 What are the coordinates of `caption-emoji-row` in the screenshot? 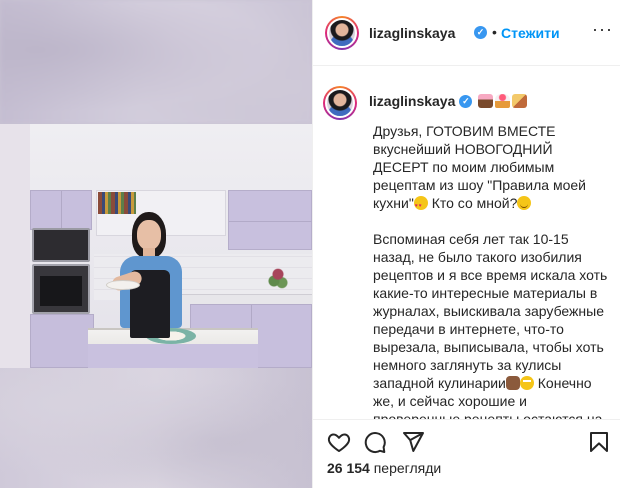 It's located at (503, 101).